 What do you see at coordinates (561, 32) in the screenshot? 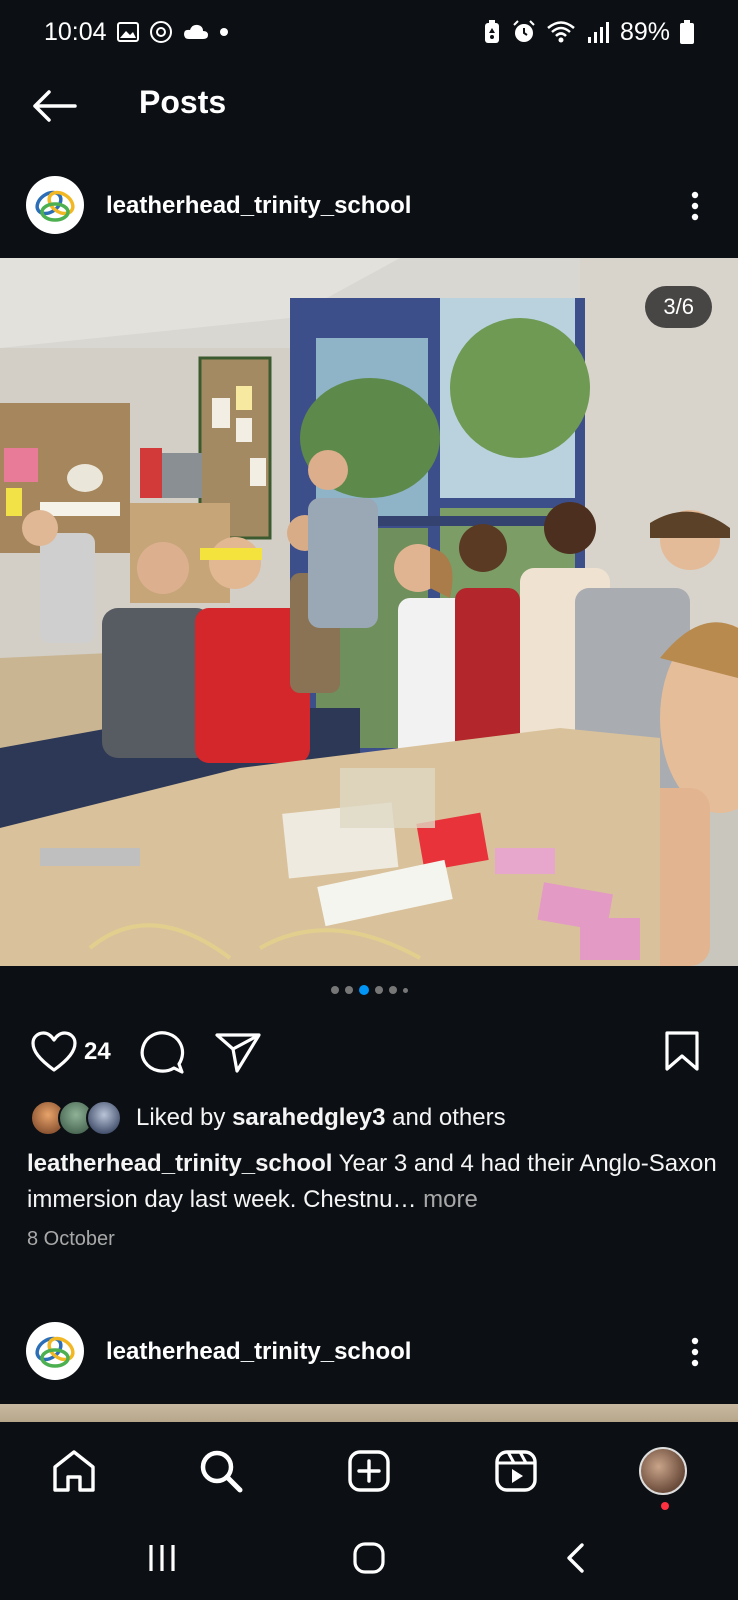
I see `wifi-icon` at bounding box center [561, 32].